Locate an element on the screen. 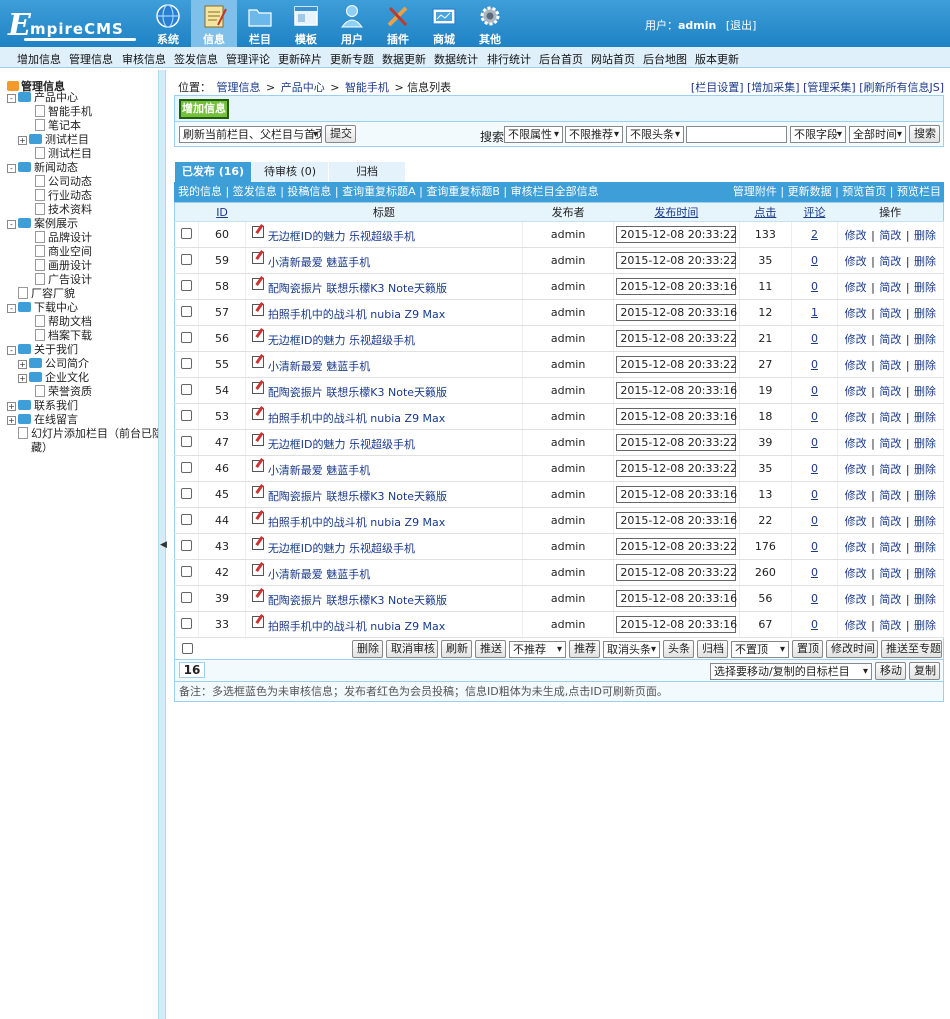  submenu-item: 管理评论 is located at coordinates (248, 59).